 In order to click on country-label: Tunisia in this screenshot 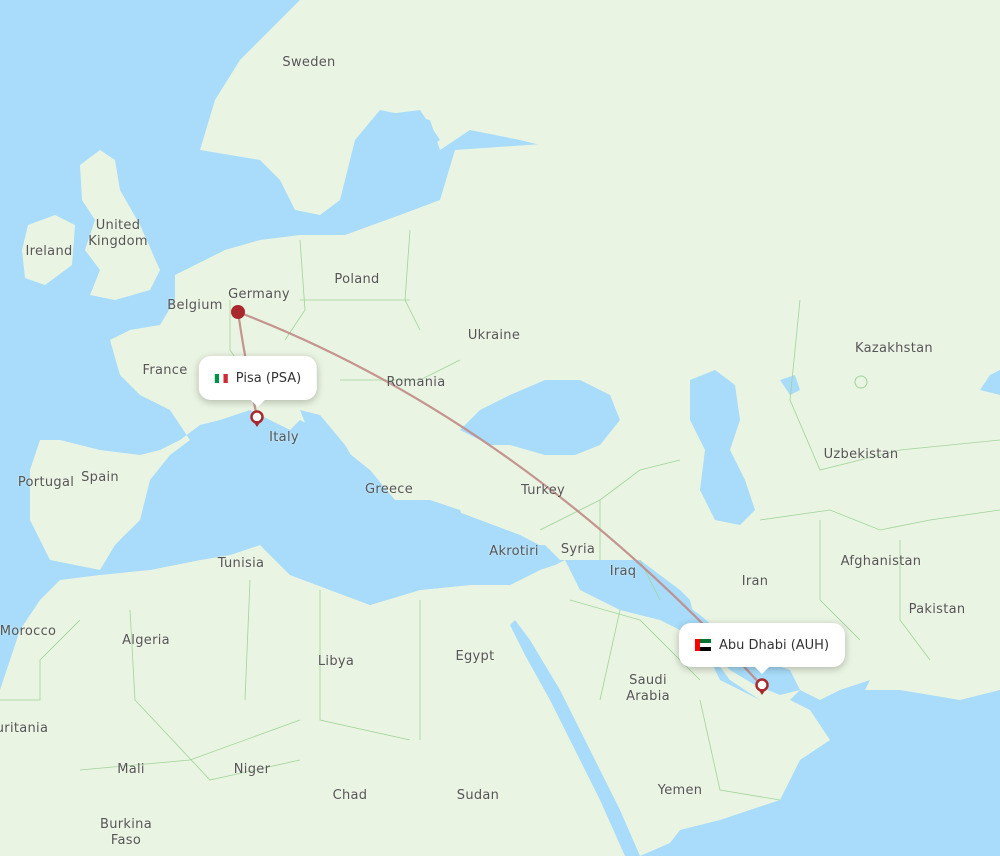, I will do `click(241, 563)`.